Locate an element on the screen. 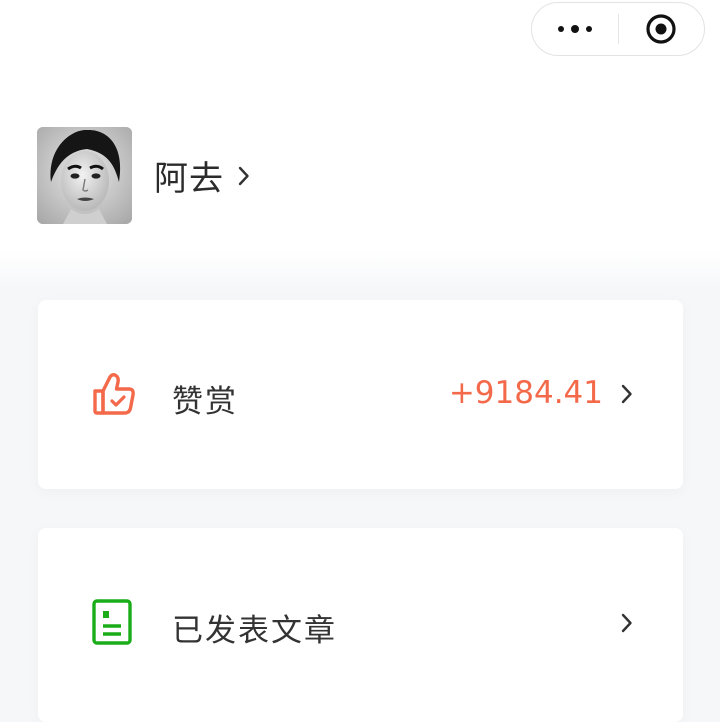 The width and height of the screenshot is (720, 722). avatar is located at coordinates (84, 175).